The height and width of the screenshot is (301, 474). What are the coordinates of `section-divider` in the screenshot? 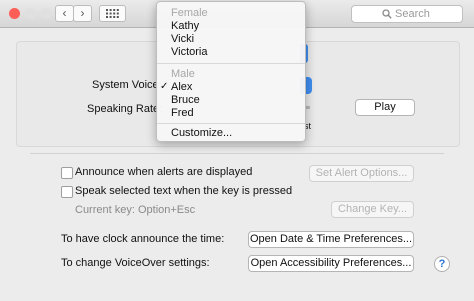 It's located at (237, 153).